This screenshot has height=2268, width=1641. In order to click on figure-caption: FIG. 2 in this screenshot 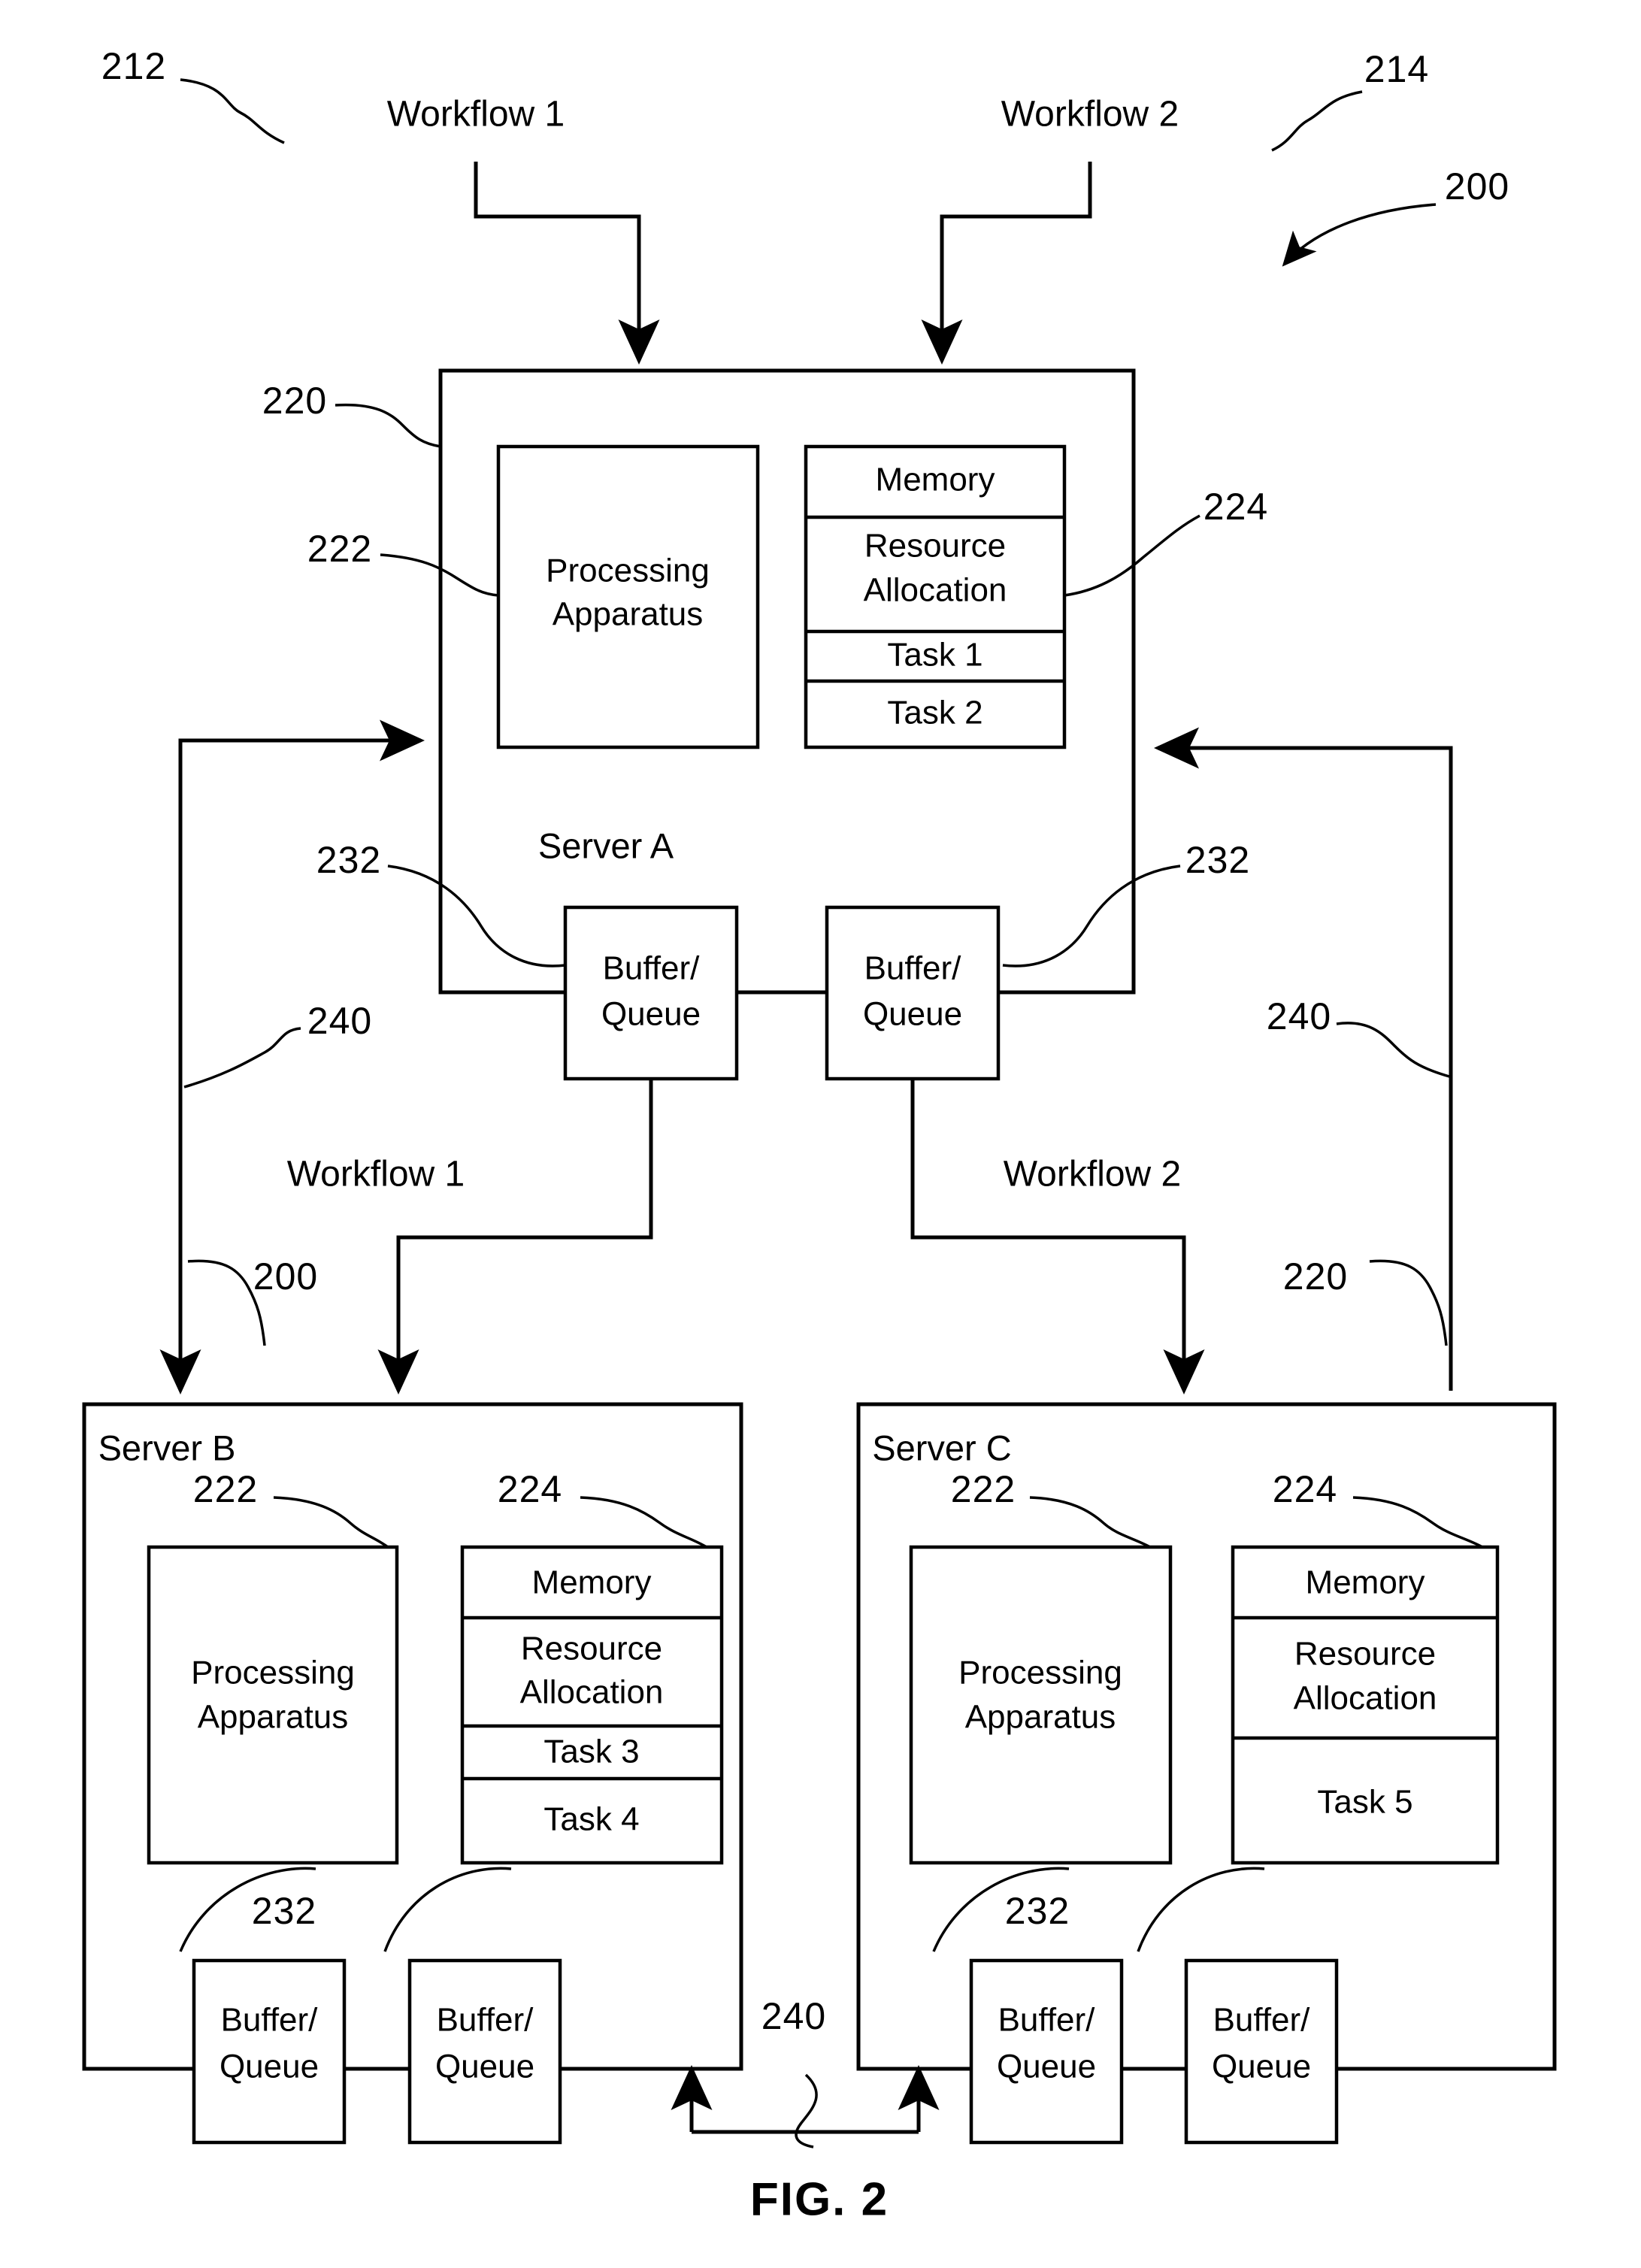, I will do `click(819, 2199)`.